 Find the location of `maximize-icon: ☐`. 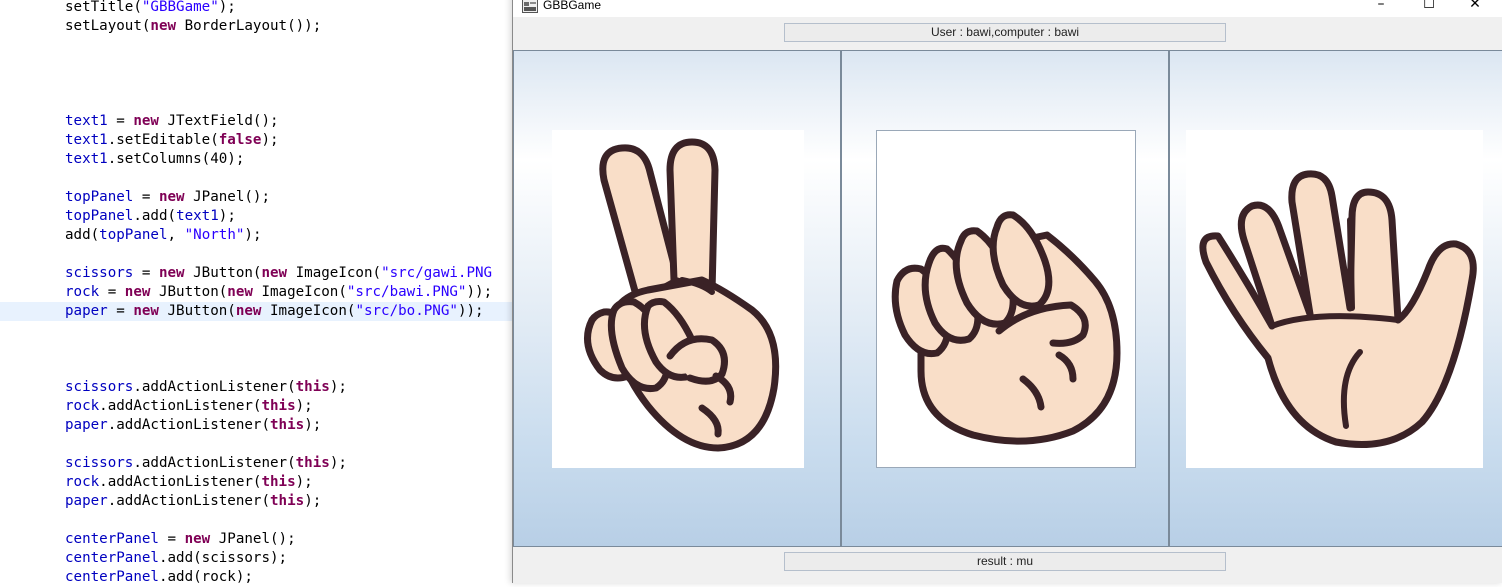

maximize-icon: ☐ is located at coordinates (1429, 6).